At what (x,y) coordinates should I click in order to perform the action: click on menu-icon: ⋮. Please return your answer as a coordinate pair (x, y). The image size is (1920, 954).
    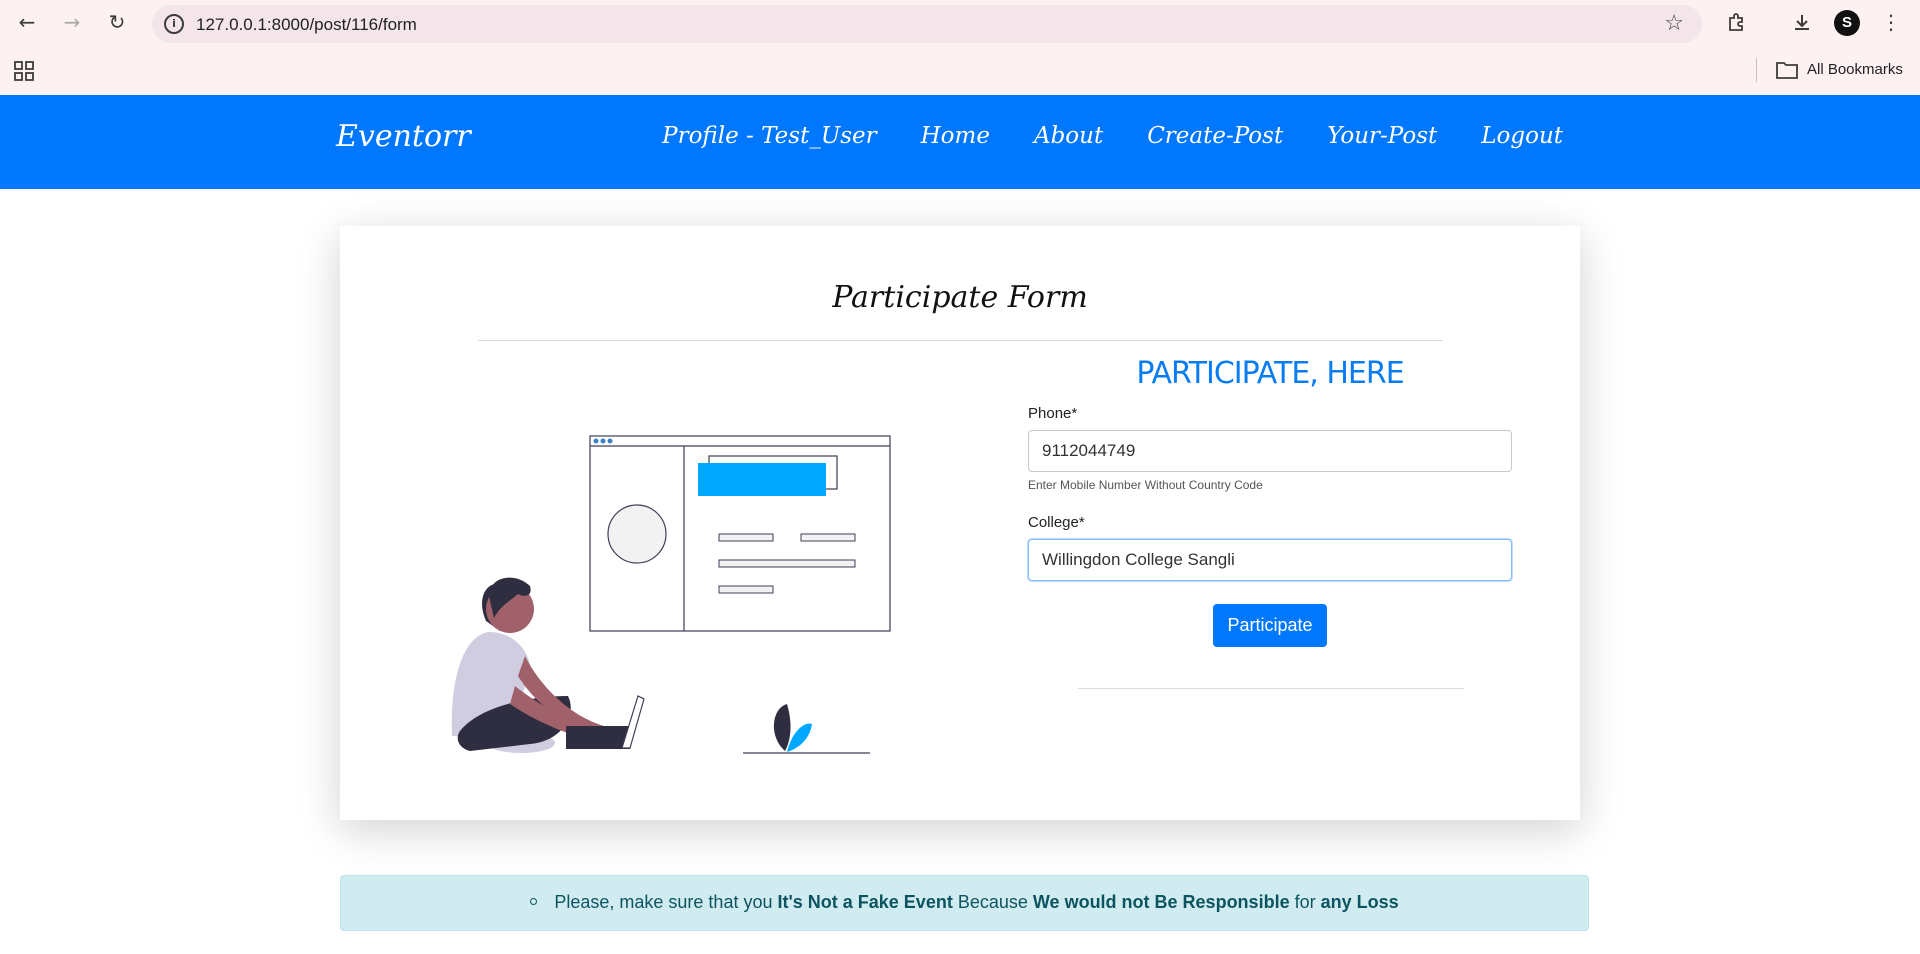
    Looking at the image, I should click on (1891, 22).